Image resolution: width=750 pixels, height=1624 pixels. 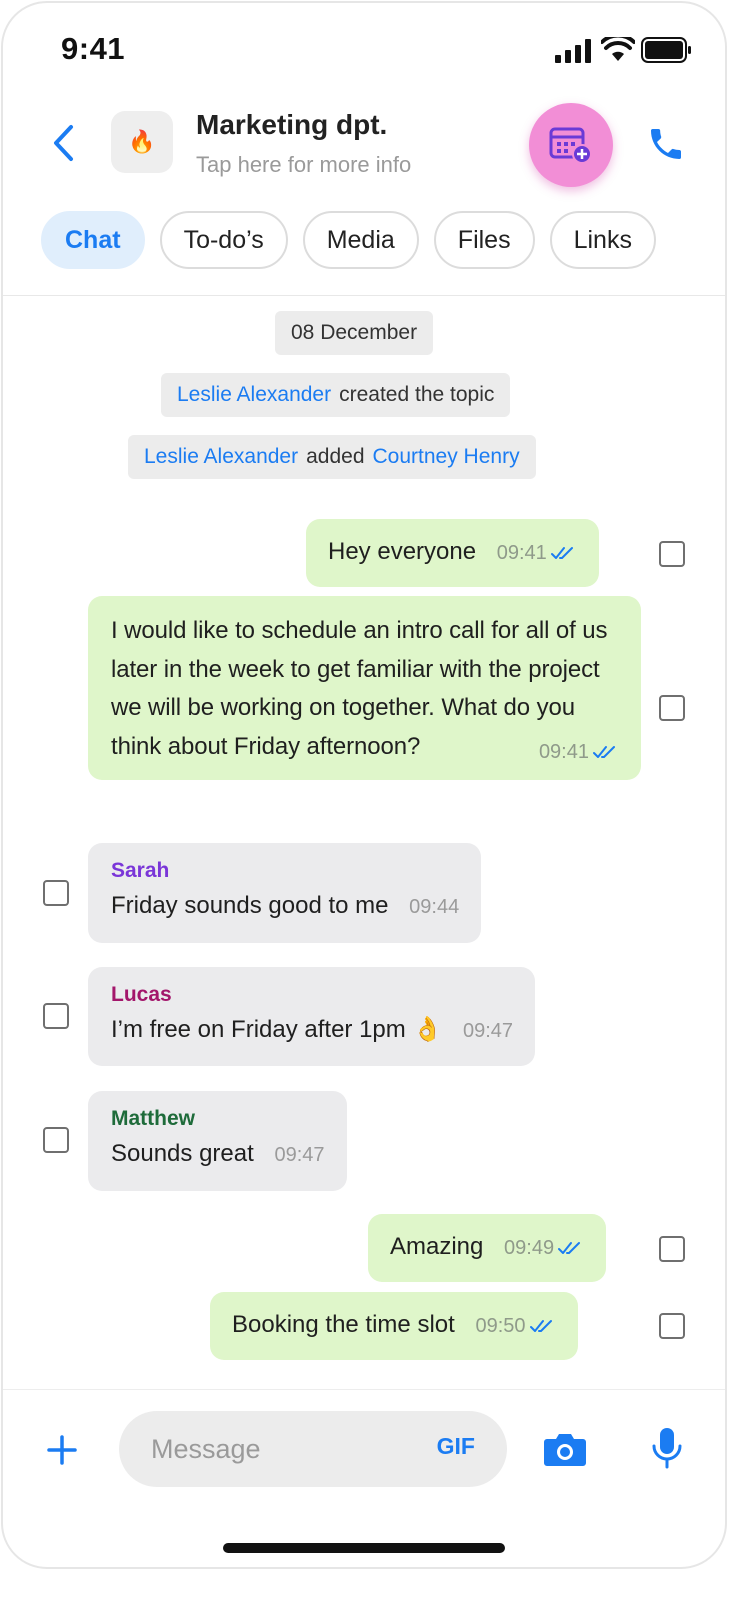 I want to click on message-bubble: Amazing 09:49, so click(x=487, y=1248).